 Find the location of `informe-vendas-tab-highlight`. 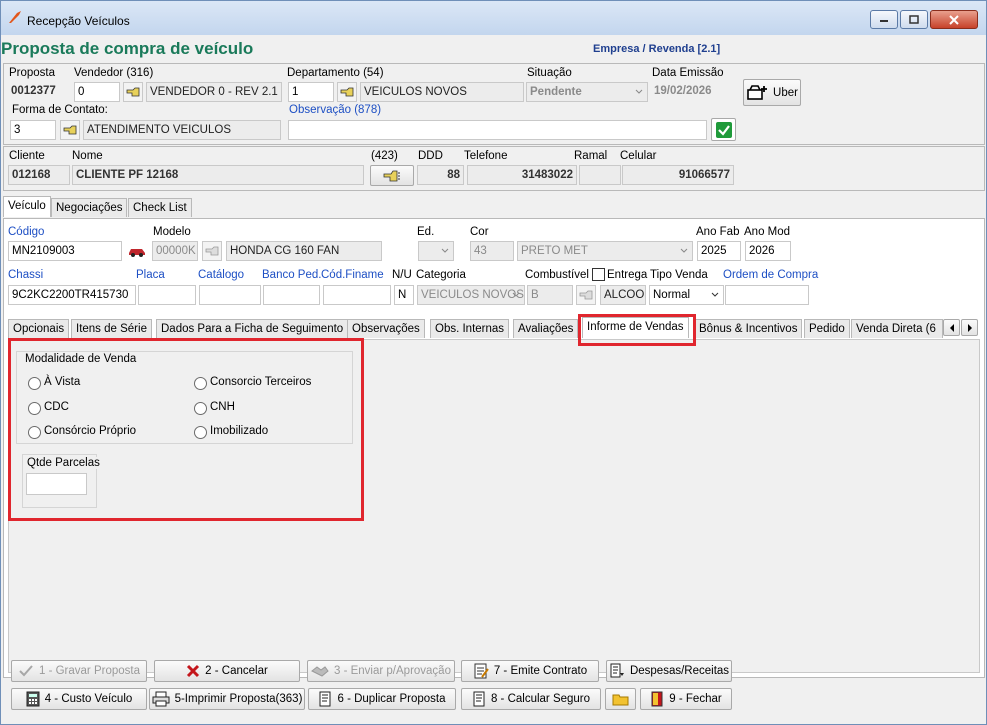

informe-vendas-tab-highlight is located at coordinates (637, 330).